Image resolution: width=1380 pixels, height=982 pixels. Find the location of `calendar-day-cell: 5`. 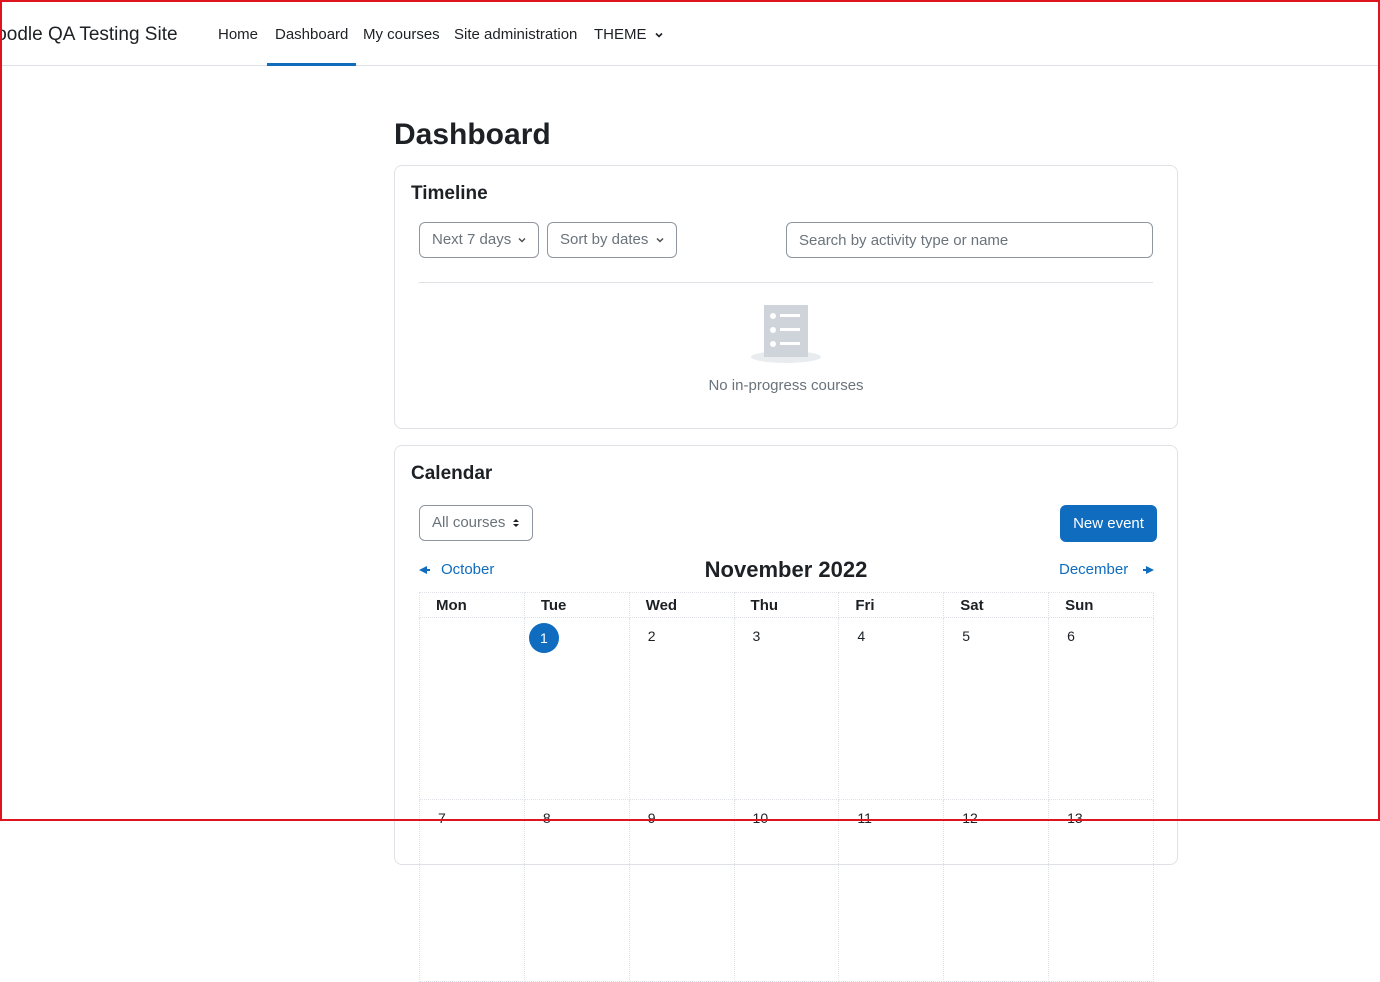

calendar-day-cell: 5 is located at coordinates (996, 708).